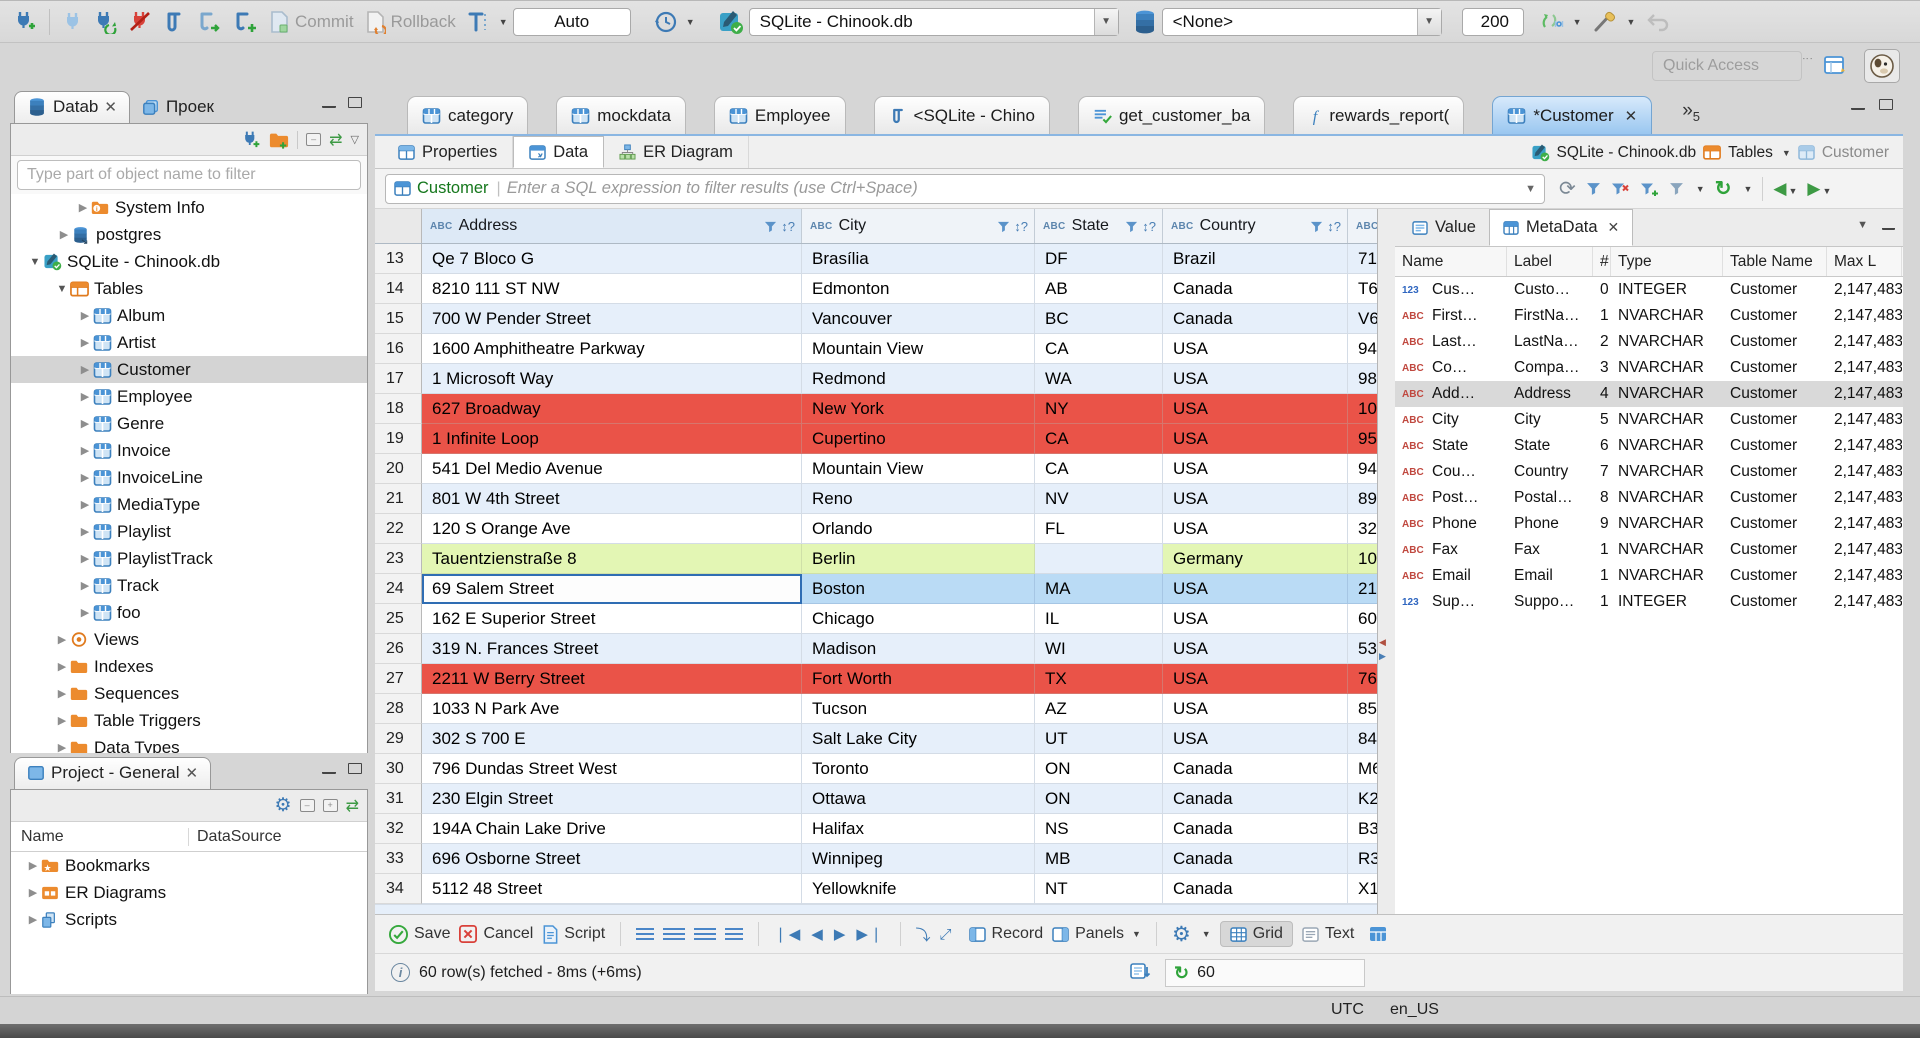  Describe the element at coordinates (1451, 446) in the screenshot. I see `metadata-cell-name: ABC State` at that location.